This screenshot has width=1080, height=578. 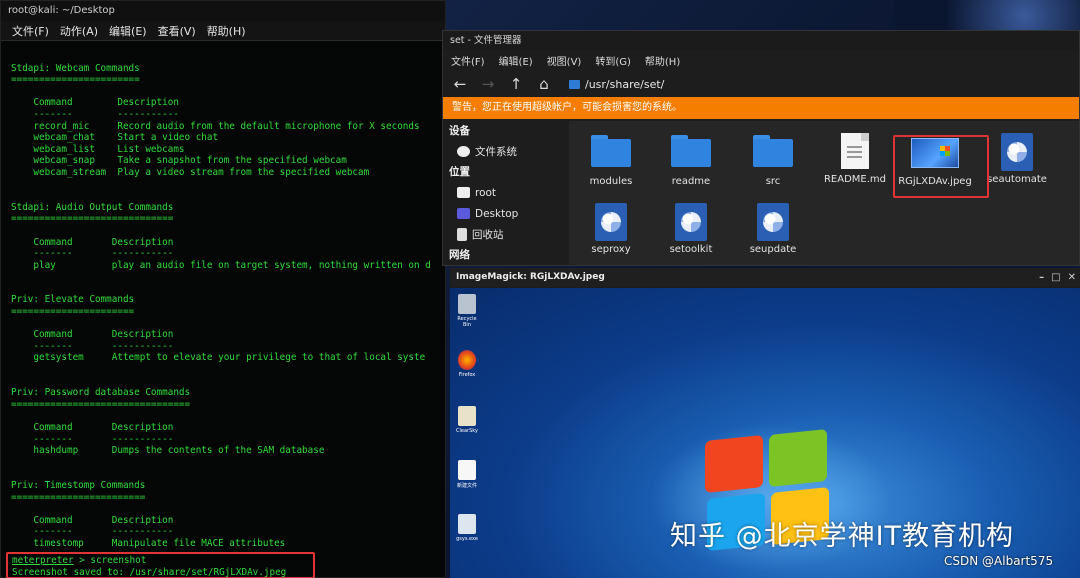 I want to click on back-arrow-icon: ←, so click(x=460, y=84).